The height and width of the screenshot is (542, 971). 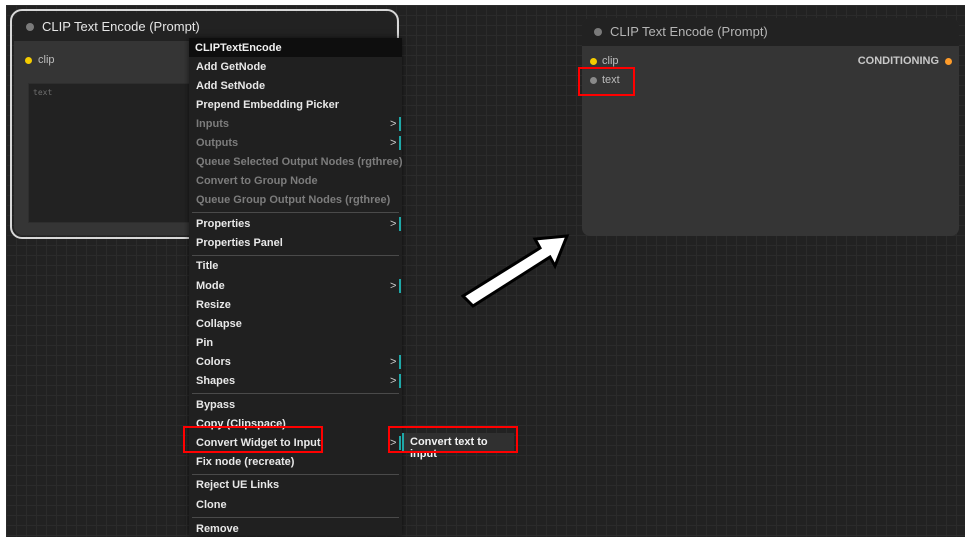 What do you see at coordinates (238, 48) in the screenshot?
I see `context-menu-title: CLIPTextEncode` at bounding box center [238, 48].